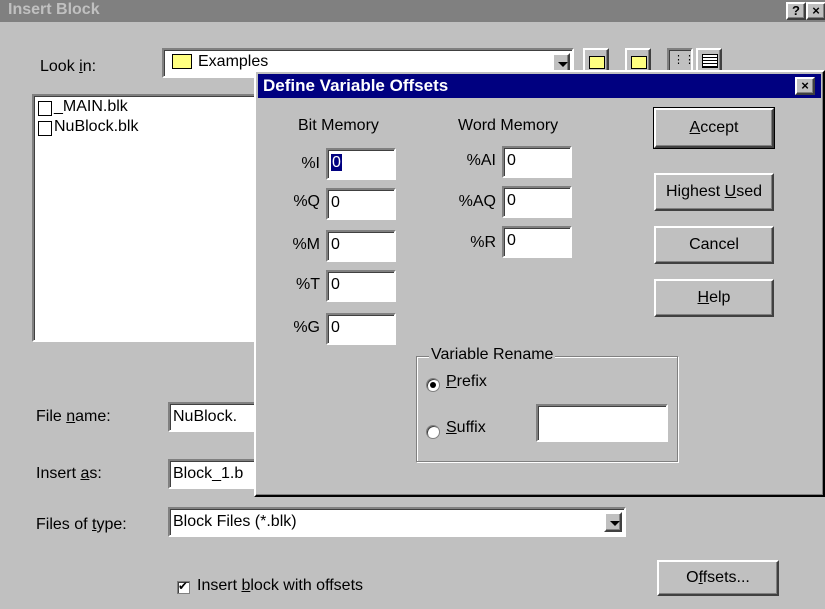 The image size is (825, 609). Describe the element at coordinates (306, 327) in the screenshot. I see `bit-field-label: %G` at that location.